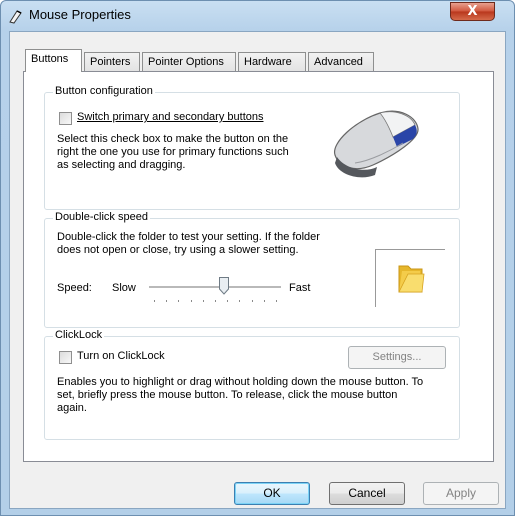 The width and height of the screenshot is (515, 516). What do you see at coordinates (101, 217) in the screenshot?
I see `group-title: Double-click speed` at bounding box center [101, 217].